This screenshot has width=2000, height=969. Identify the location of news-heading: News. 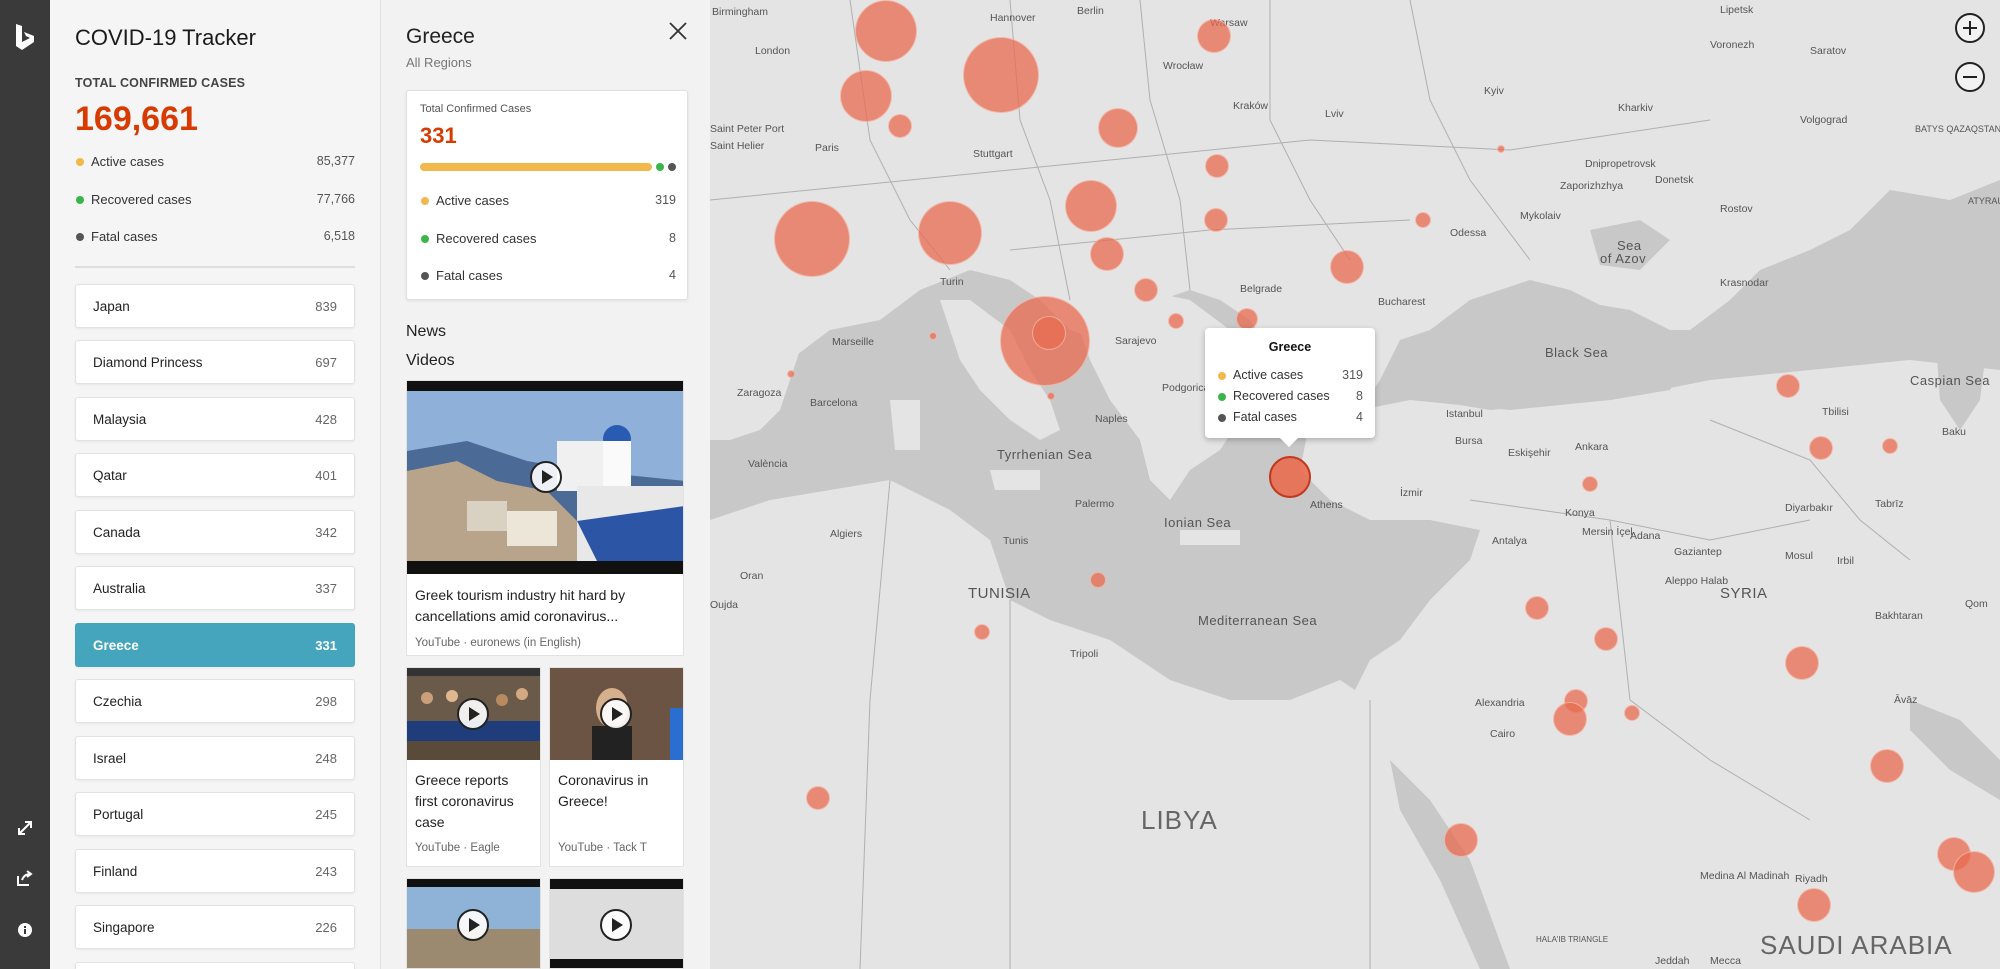
(426, 332).